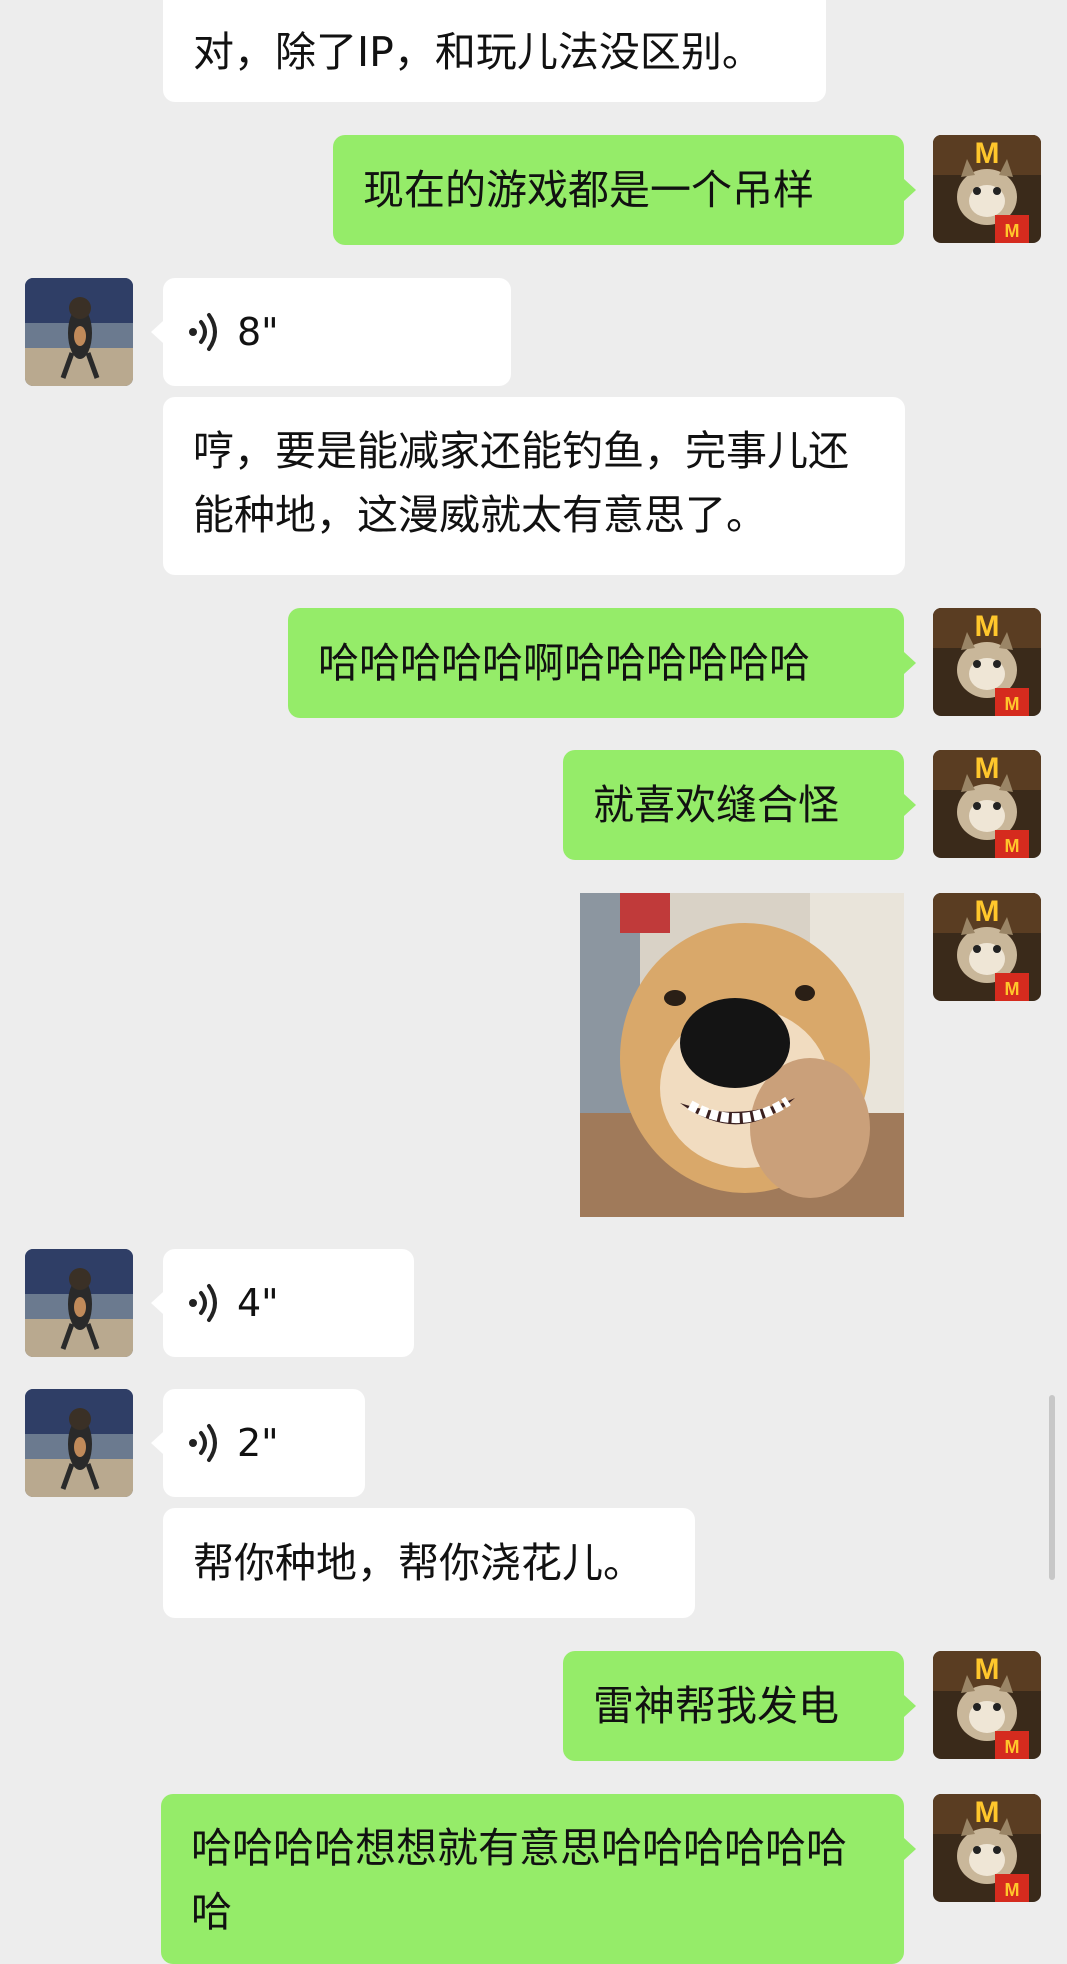 This screenshot has width=1067, height=1964. Describe the element at coordinates (733, 805) in the screenshot. I see `message-bubble: 就喜欢缝合怪` at that location.